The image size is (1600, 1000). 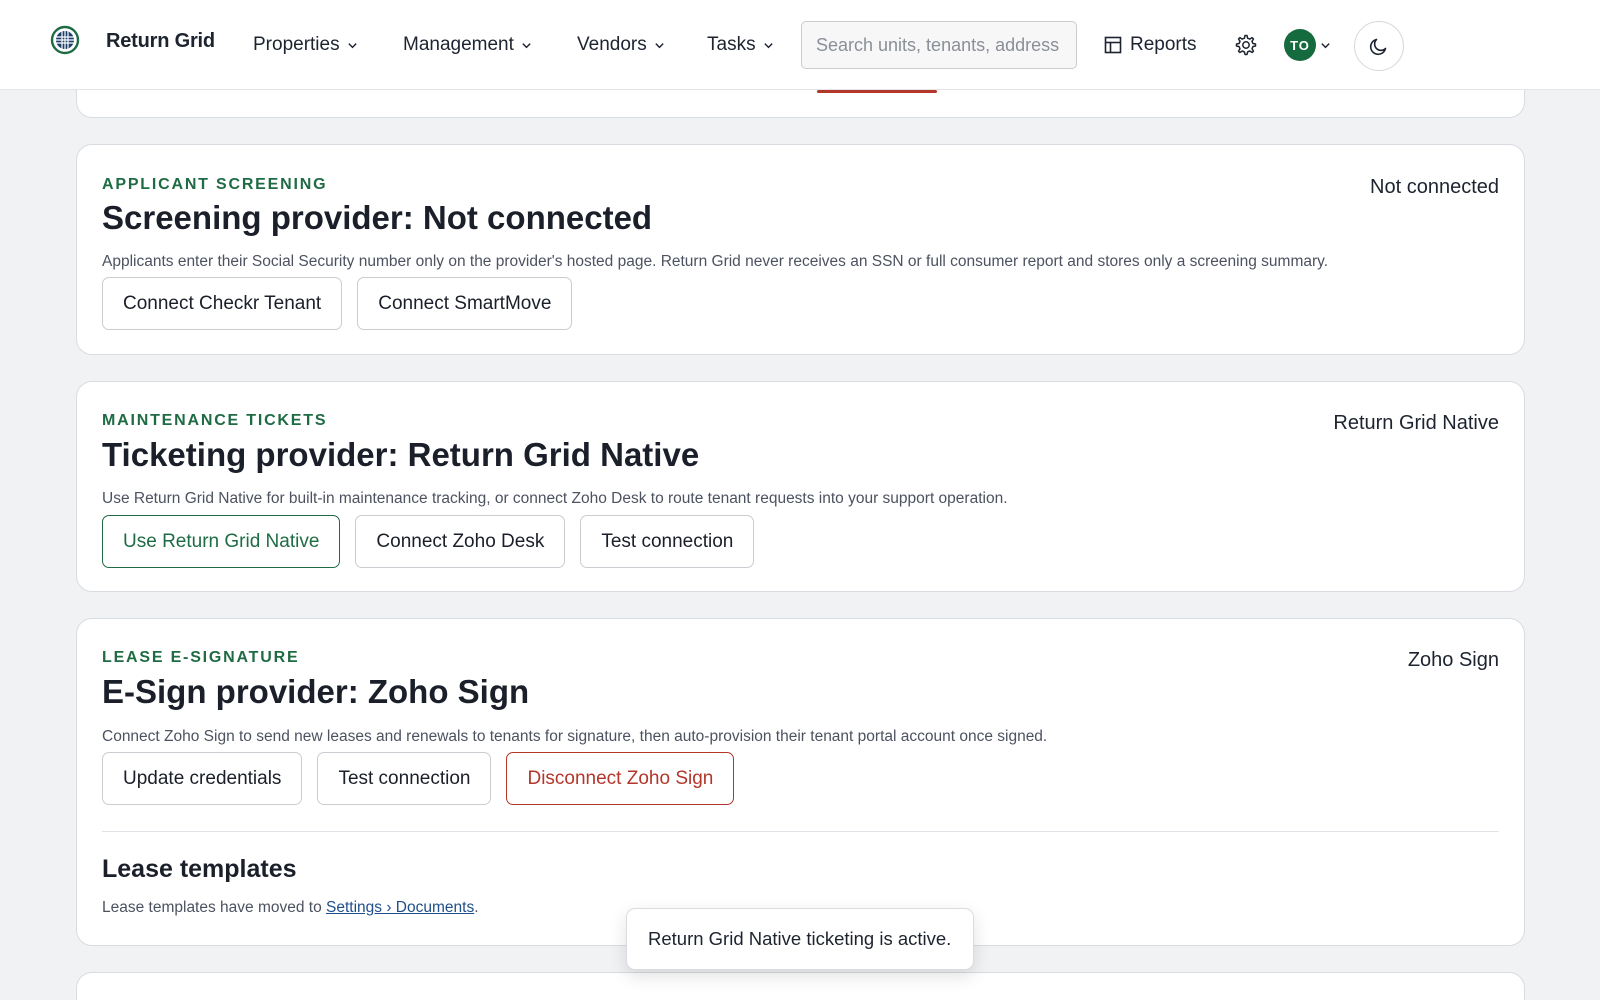 I want to click on avatar: TO, so click(x=1300, y=45).